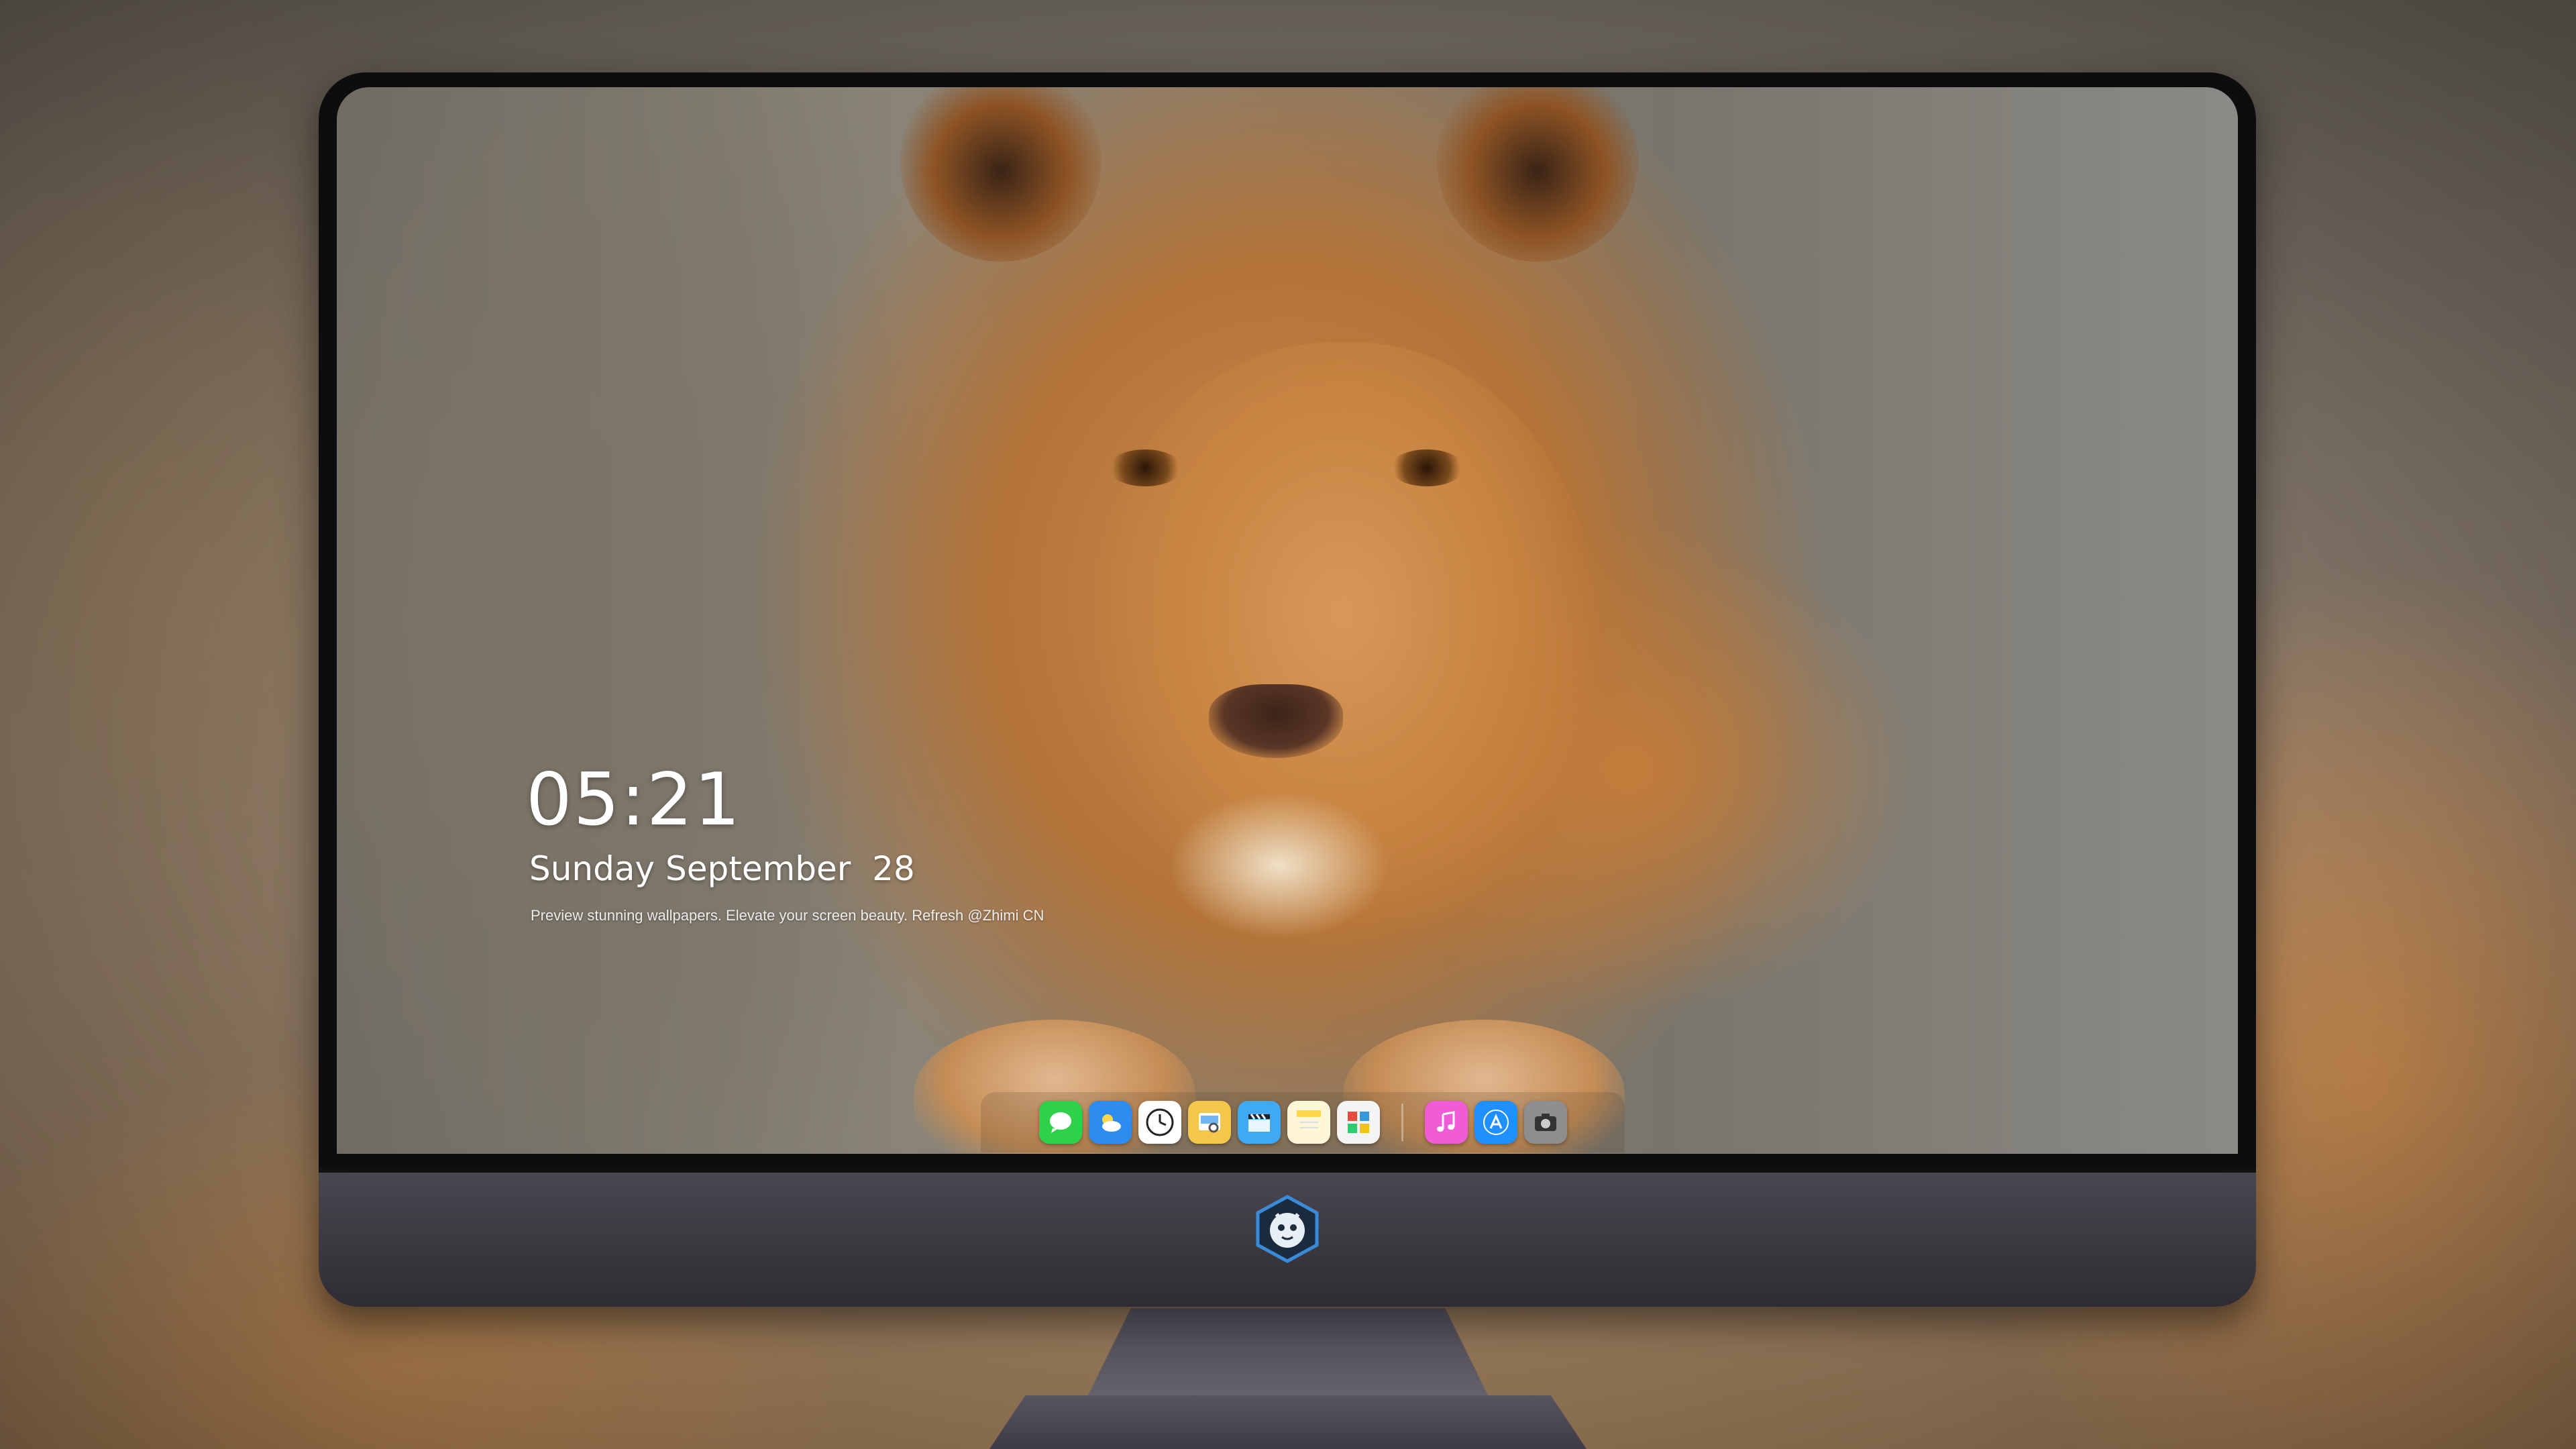 Image resolution: width=2576 pixels, height=1449 pixels. I want to click on monitor-stand-neck, so click(1288, 1358).